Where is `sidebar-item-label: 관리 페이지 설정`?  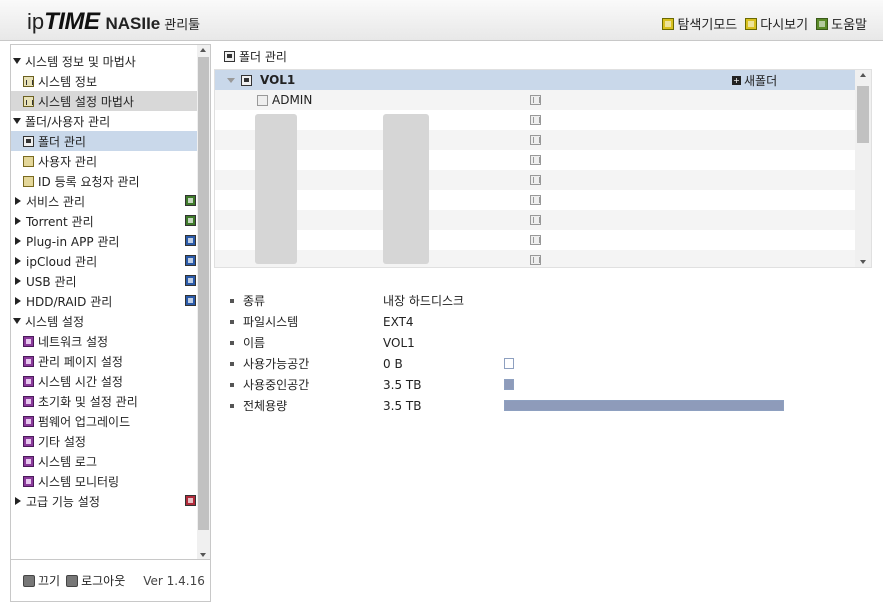 sidebar-item-label: 관리 페이지 설정 is located at coordinates (80, 361).